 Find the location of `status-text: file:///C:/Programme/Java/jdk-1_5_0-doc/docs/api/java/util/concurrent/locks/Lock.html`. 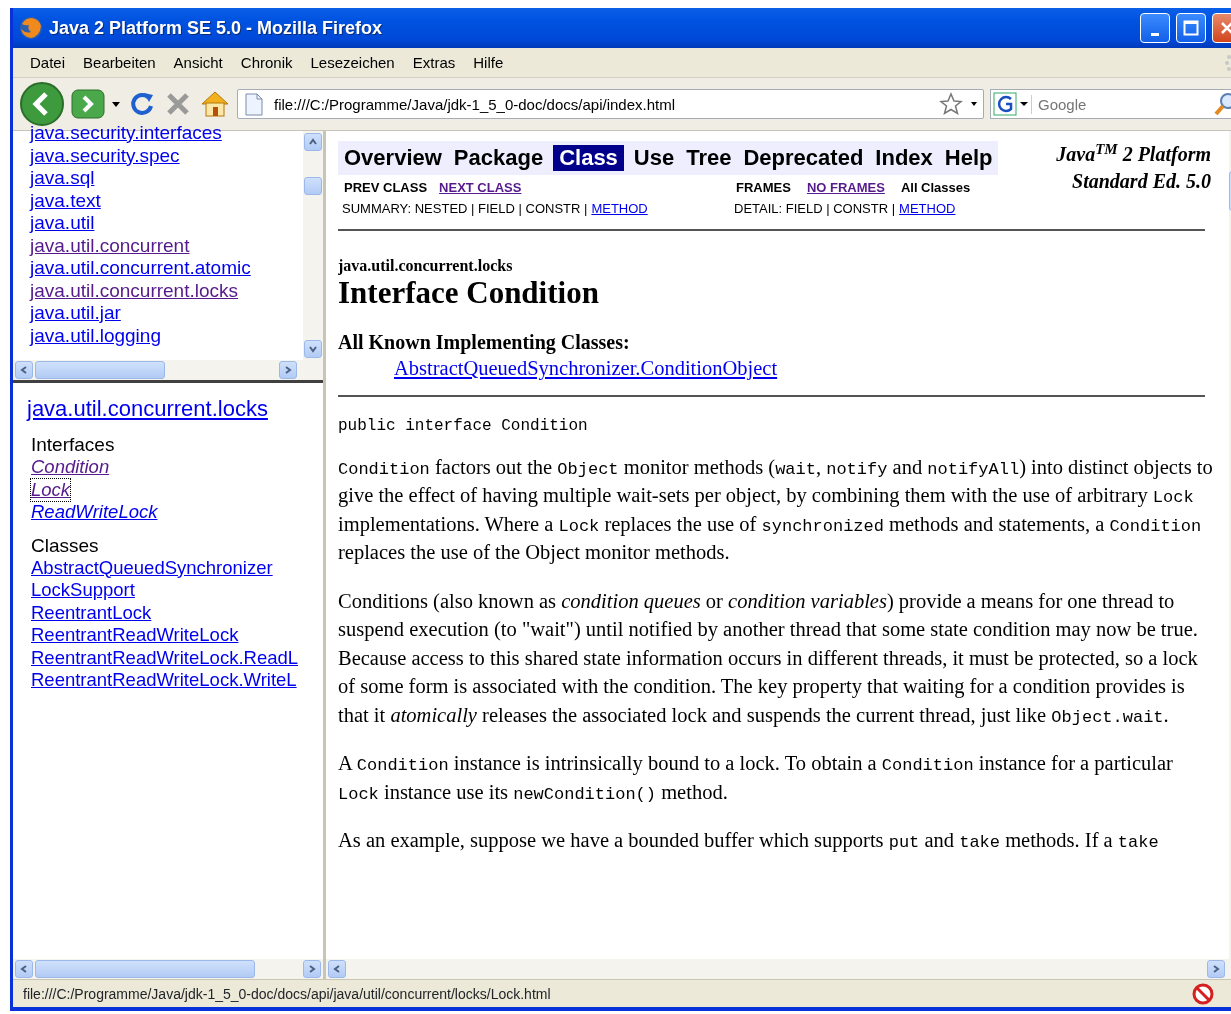

status-text: file:///C:/Programme/Java/jdk-1_5_0-doc/docs/api/java/util/concurrent/locks/Lock.html is located at coordinates (287, 993).